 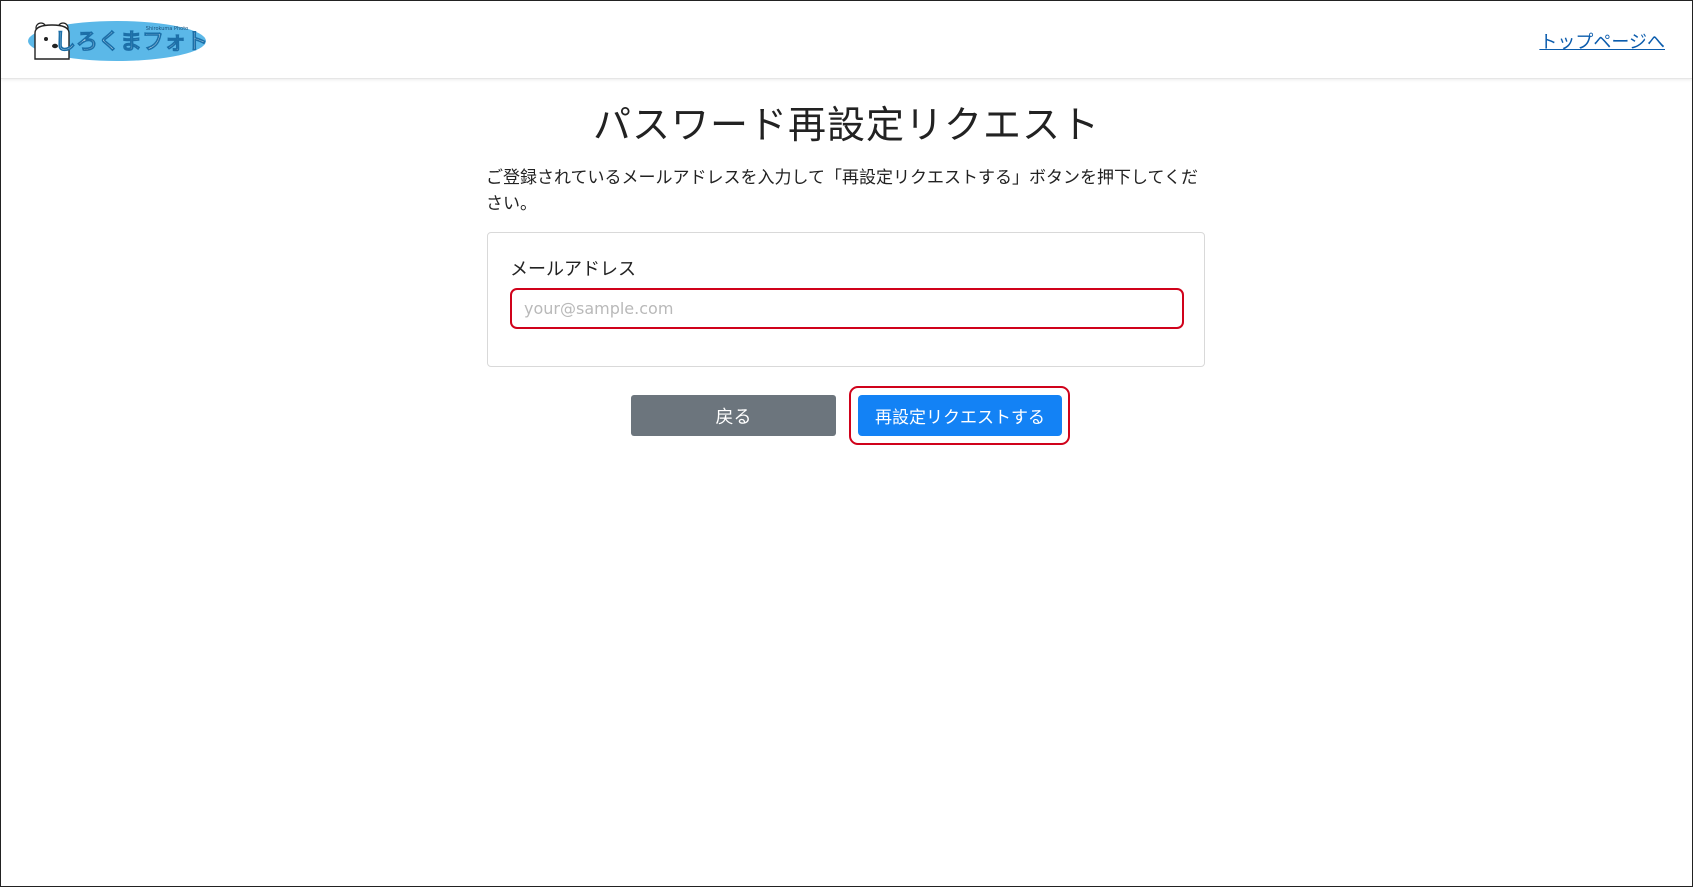 I want to click on polar-bear-logo-icon: しろくまフォト Shirokuma Photo, so click(x=118, y=41).